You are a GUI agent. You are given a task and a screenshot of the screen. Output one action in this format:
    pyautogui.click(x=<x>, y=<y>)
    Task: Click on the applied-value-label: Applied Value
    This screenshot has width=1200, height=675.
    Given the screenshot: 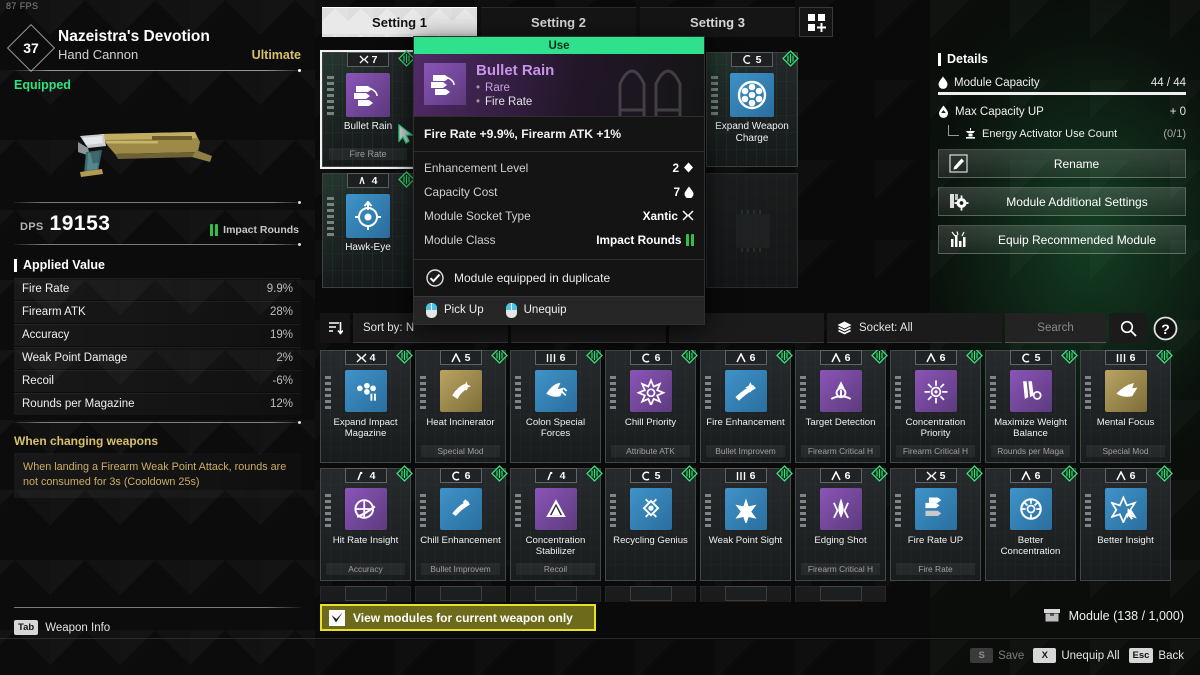 What is the action you would take?
    pyautogui.click(x=64, y=265)
    